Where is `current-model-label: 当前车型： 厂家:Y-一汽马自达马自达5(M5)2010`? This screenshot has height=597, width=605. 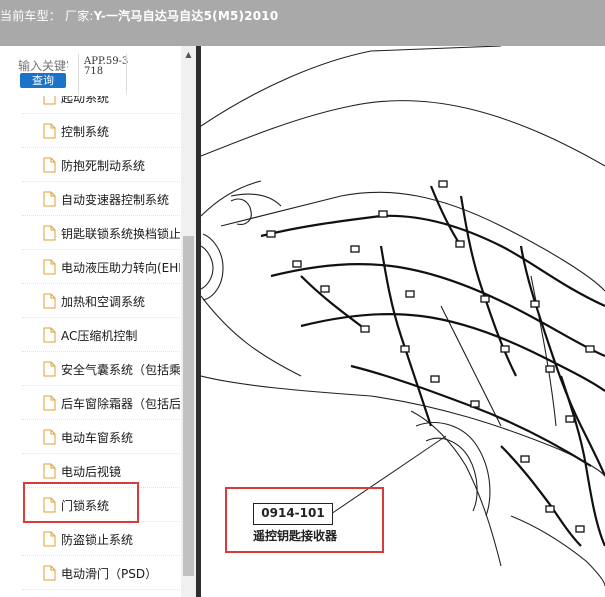 current-model-label: 当前车型： 厂家:Y-一汽马自达马自达5(M5)2010 is located at coordinates (139, 15).